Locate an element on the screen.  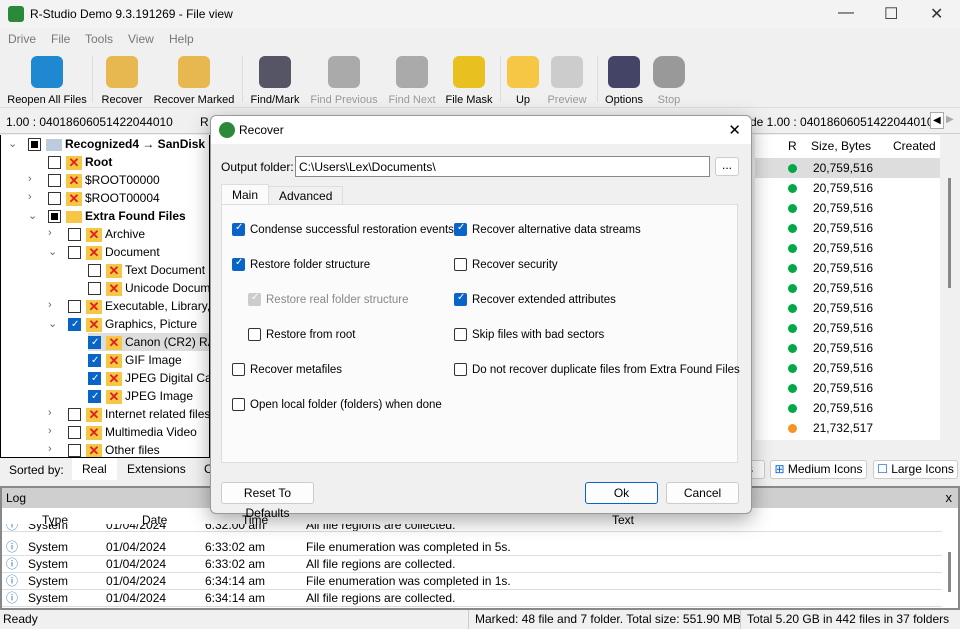
log-scrollbar is located at coordinates (949, 572).